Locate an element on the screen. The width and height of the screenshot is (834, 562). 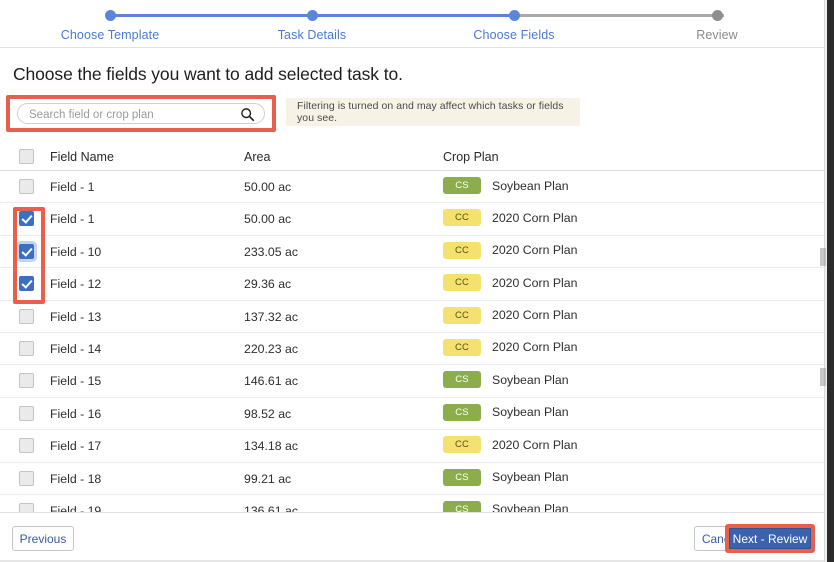
stepper-label-4: Review is located at coordinates (717, 35).